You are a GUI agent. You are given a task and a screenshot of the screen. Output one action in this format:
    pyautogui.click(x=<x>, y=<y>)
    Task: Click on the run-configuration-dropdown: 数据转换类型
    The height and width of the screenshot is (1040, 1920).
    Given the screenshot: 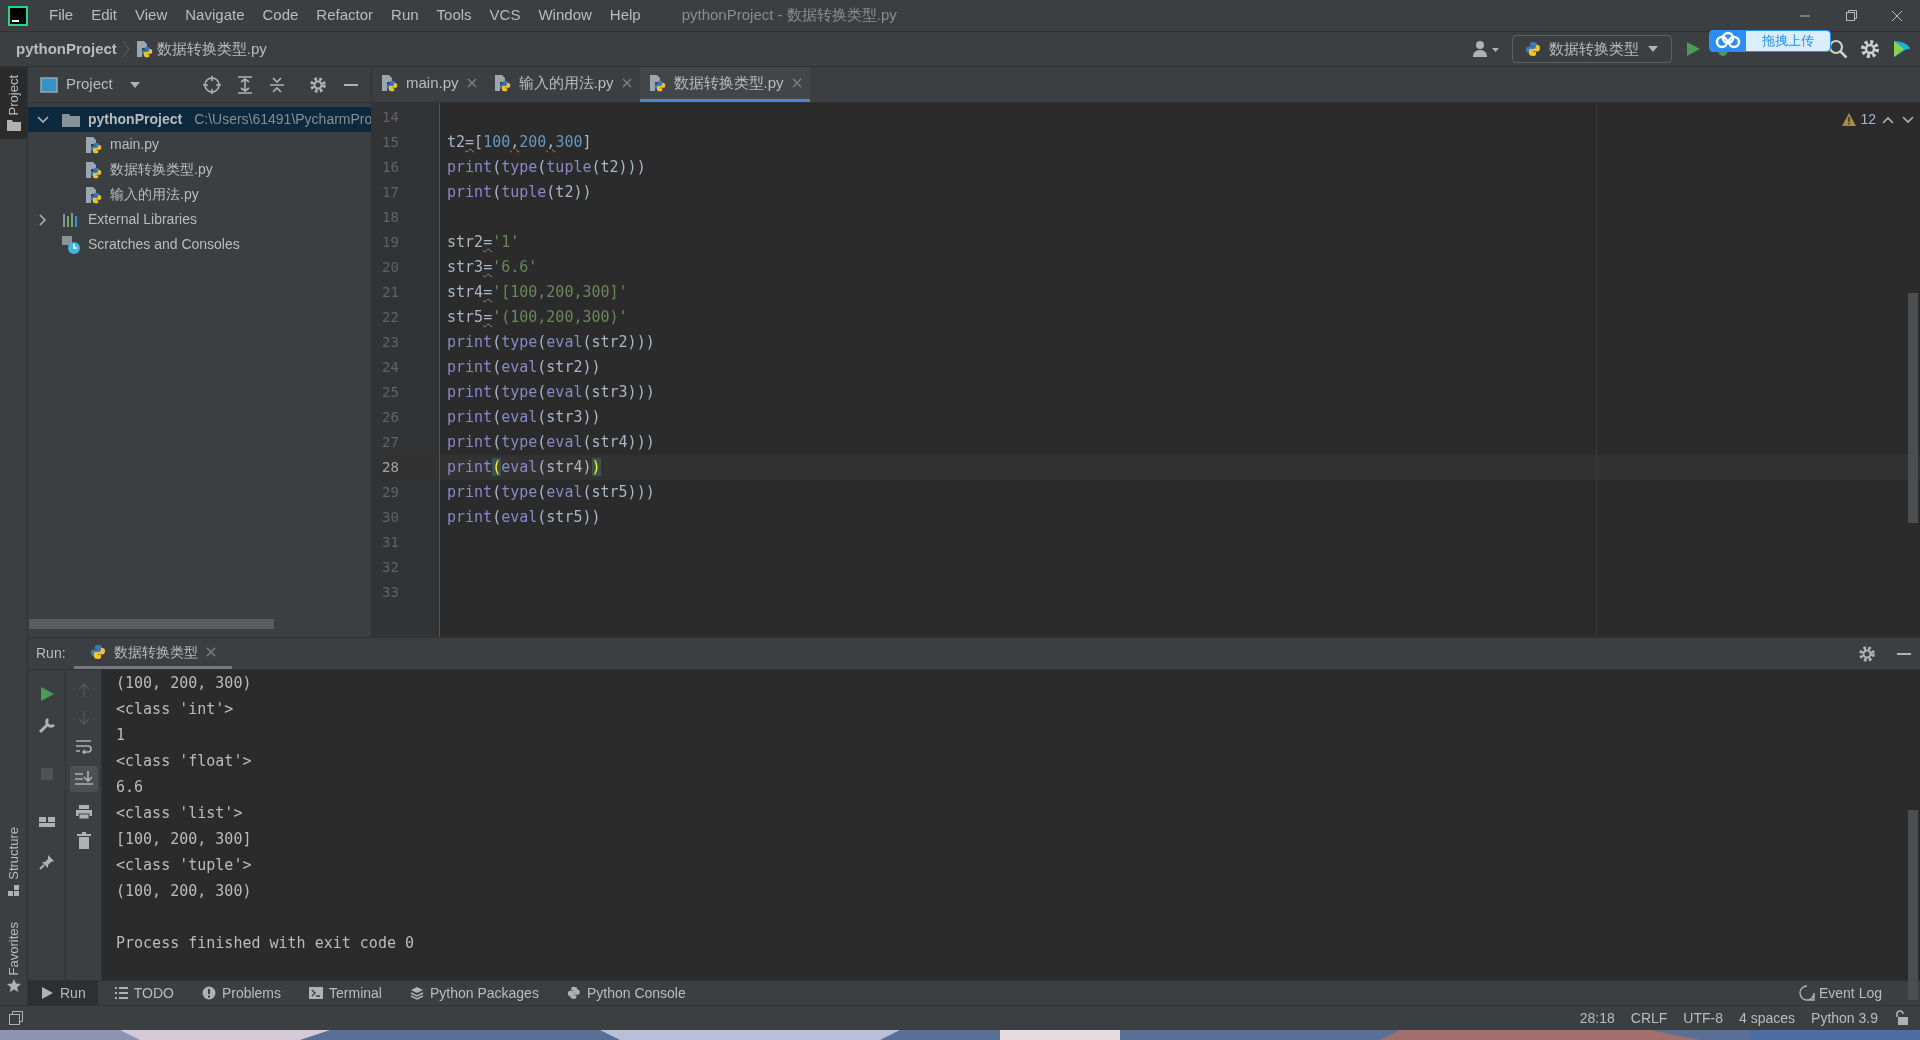 What is the action you would take?
    pyautogui.click(x=1592, y=49)
    